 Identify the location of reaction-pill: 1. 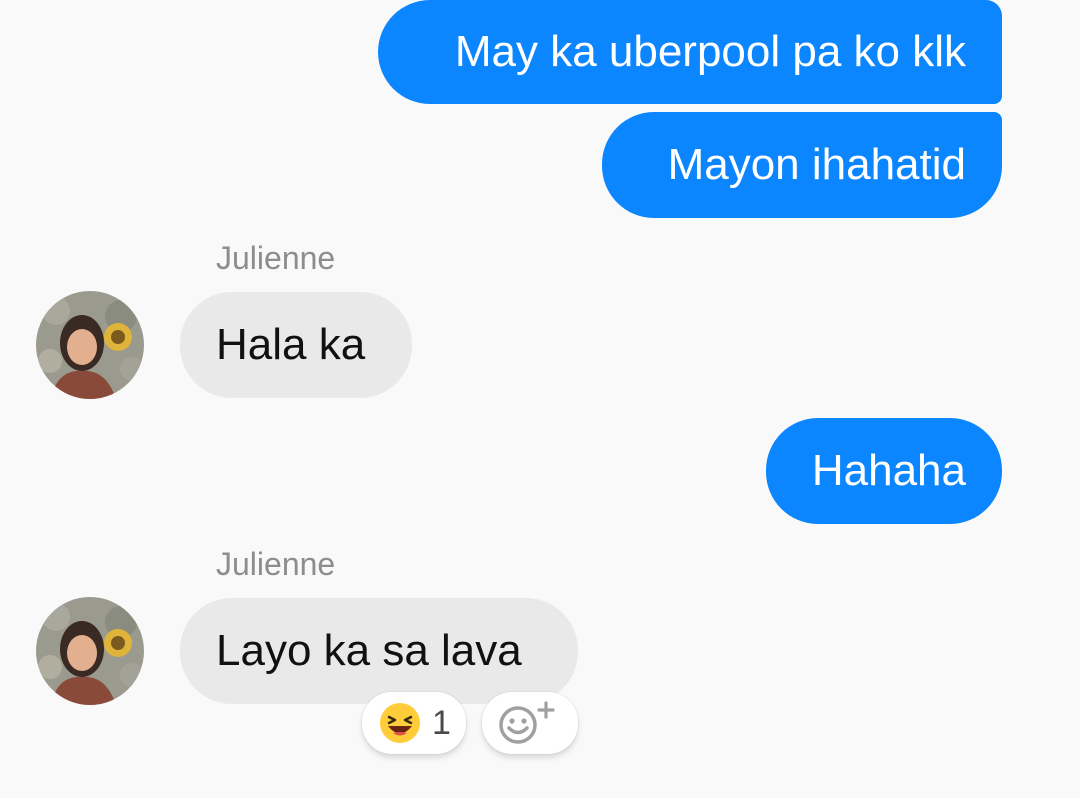
(414, 723).